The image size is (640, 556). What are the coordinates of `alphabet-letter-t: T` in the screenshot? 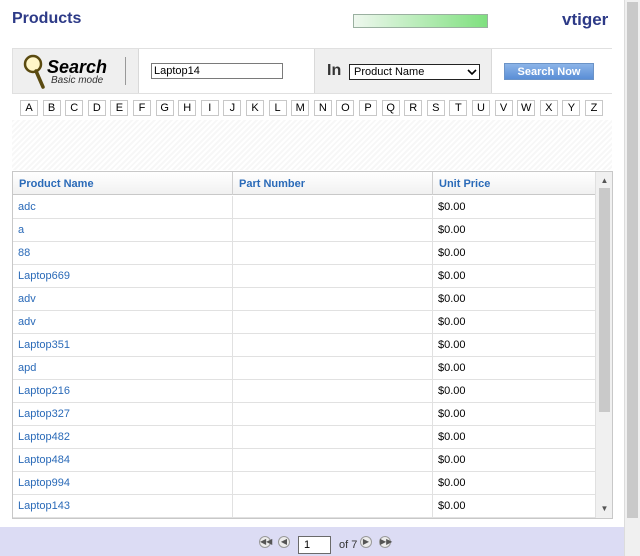 It's located at (458, 108).